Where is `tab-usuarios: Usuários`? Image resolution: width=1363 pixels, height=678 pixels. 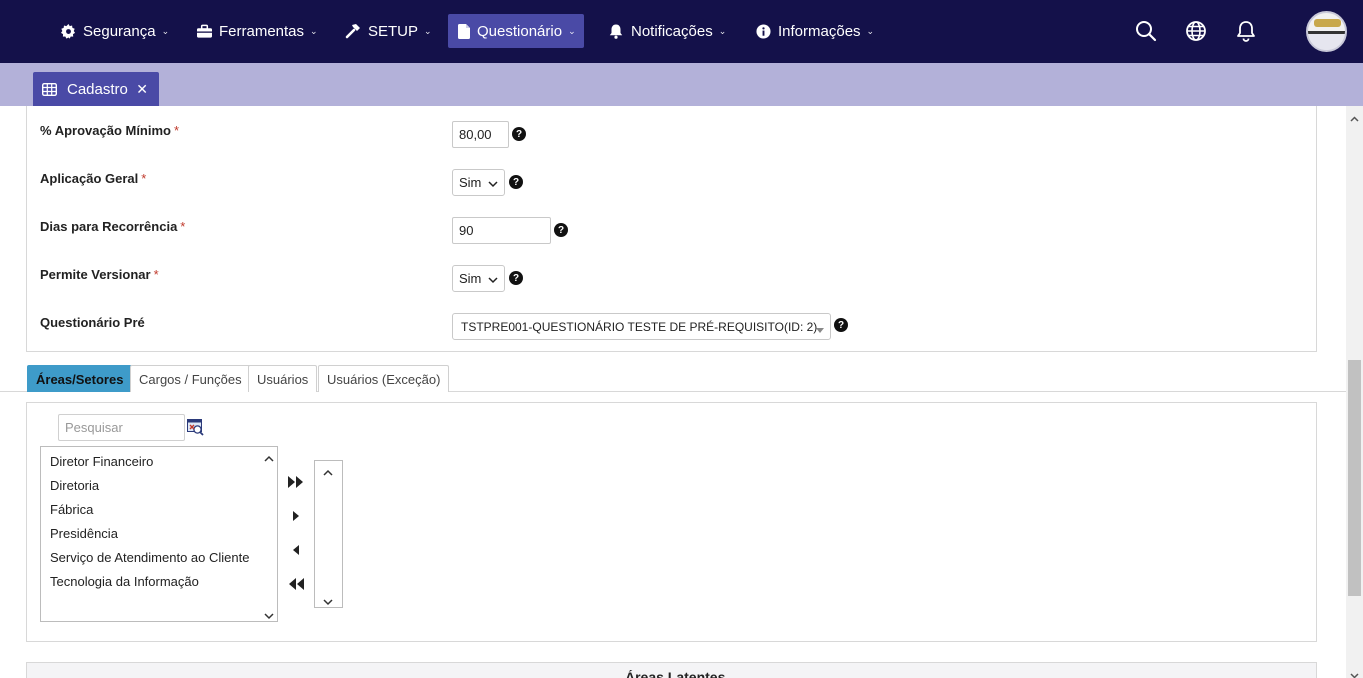 tab-usuarios: Usuários is located at coordinates (283, 378).